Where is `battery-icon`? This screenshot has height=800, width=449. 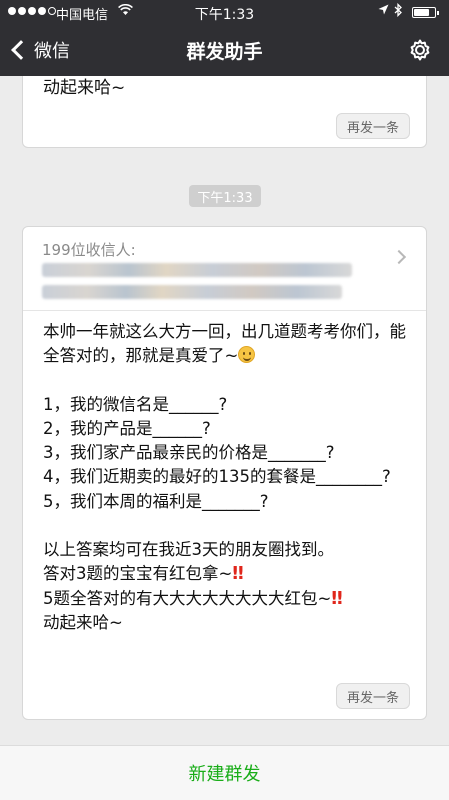 battery-icon is located at coordinates (425, 12).